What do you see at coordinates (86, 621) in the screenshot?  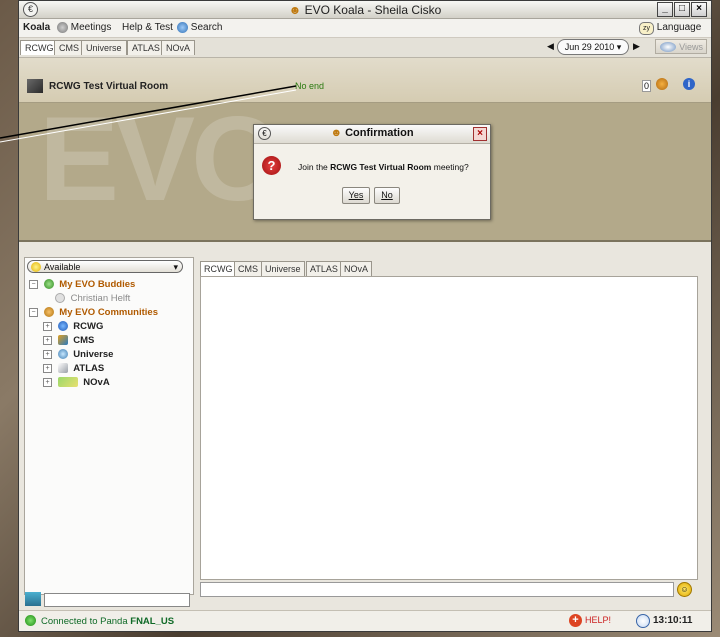 I see `connection-text: Connected to Panda` at bounding box center [86, 621].